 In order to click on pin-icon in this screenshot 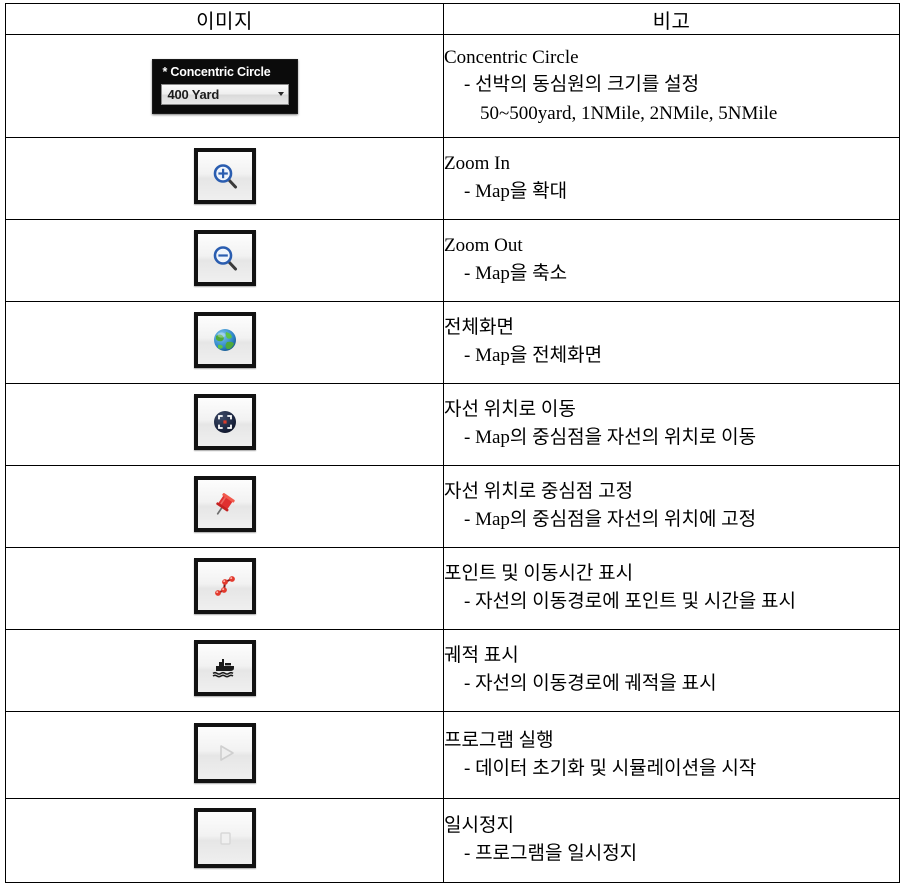, I will do `click(225, 504)`.